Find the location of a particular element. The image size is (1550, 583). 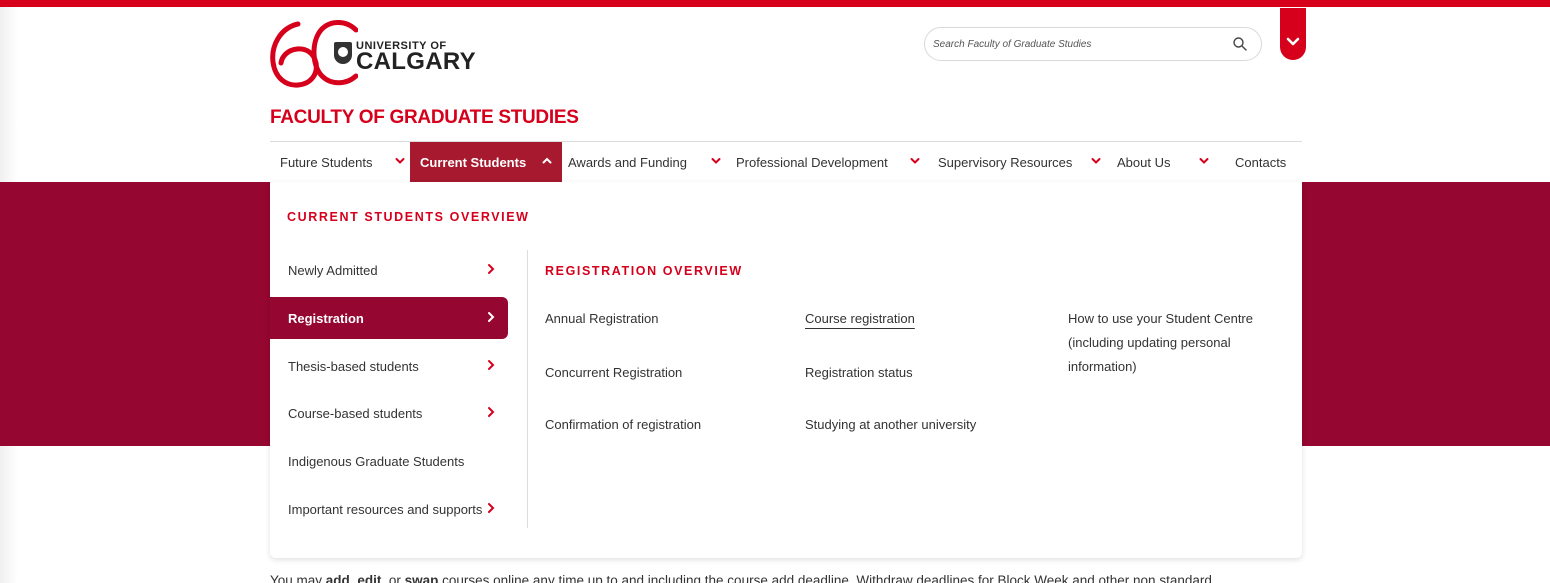

chevron-up-icon is located at coordinates (547, 161).